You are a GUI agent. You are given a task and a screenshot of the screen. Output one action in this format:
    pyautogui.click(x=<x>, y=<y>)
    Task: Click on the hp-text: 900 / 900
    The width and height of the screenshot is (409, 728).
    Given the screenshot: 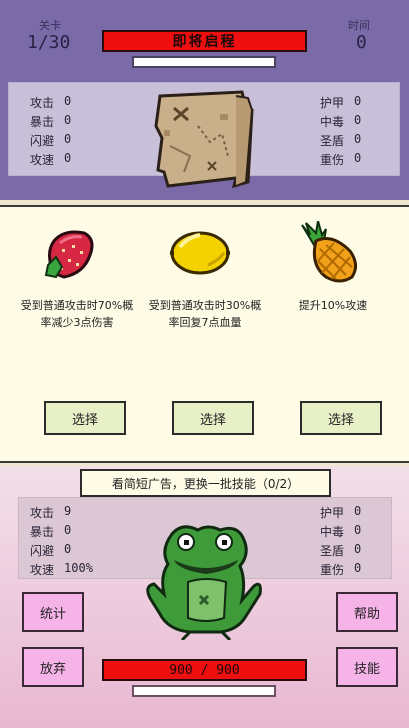 What is the action you would take?
    pyautogui.click(x=204, y=670)
    